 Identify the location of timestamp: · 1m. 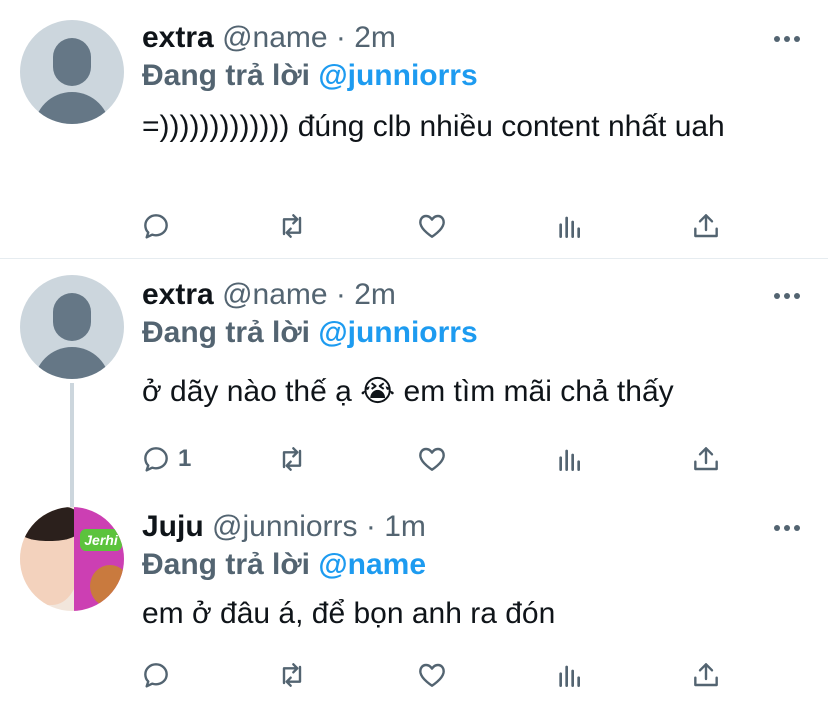
(396, 526).